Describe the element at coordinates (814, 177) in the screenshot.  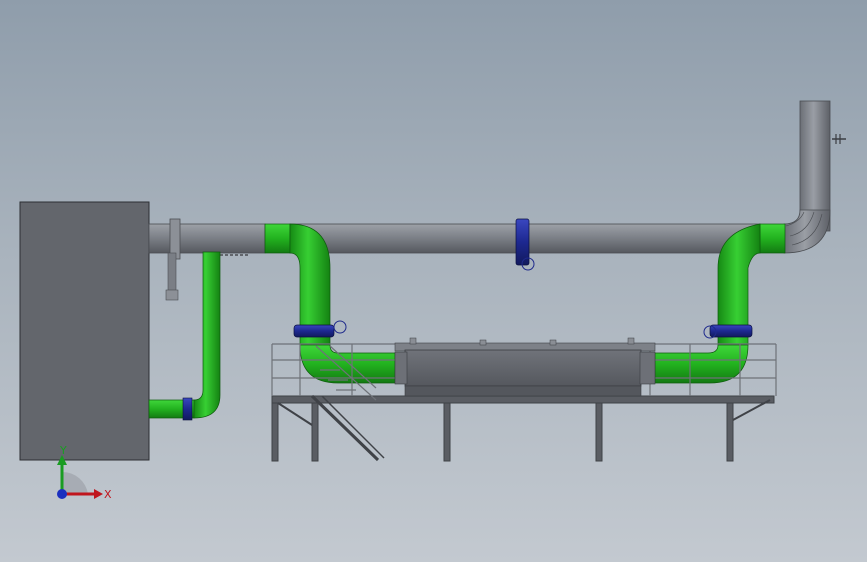
I see `exhaust-stack` at that location.